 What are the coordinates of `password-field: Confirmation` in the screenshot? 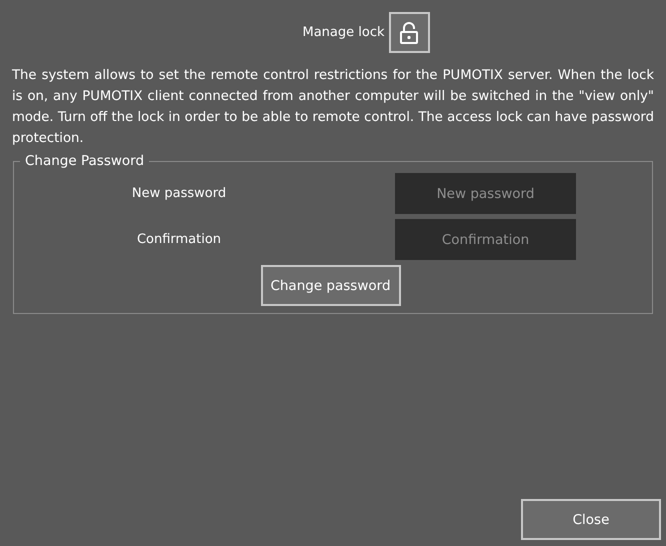 It's located at (485, 239).